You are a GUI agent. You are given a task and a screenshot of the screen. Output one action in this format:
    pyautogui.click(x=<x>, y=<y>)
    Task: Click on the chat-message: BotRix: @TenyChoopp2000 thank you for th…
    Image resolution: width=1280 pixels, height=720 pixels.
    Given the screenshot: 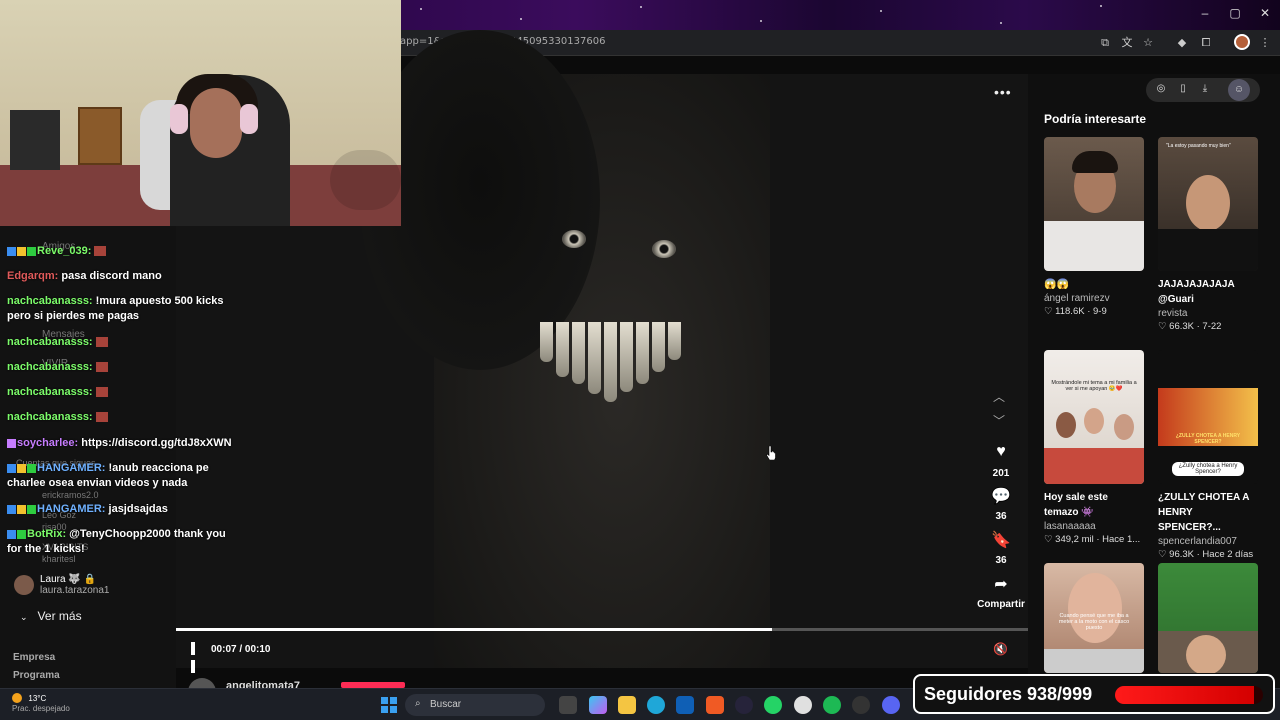 What is the action you would take?
    pyautogui.click(x=116, y=541)
    